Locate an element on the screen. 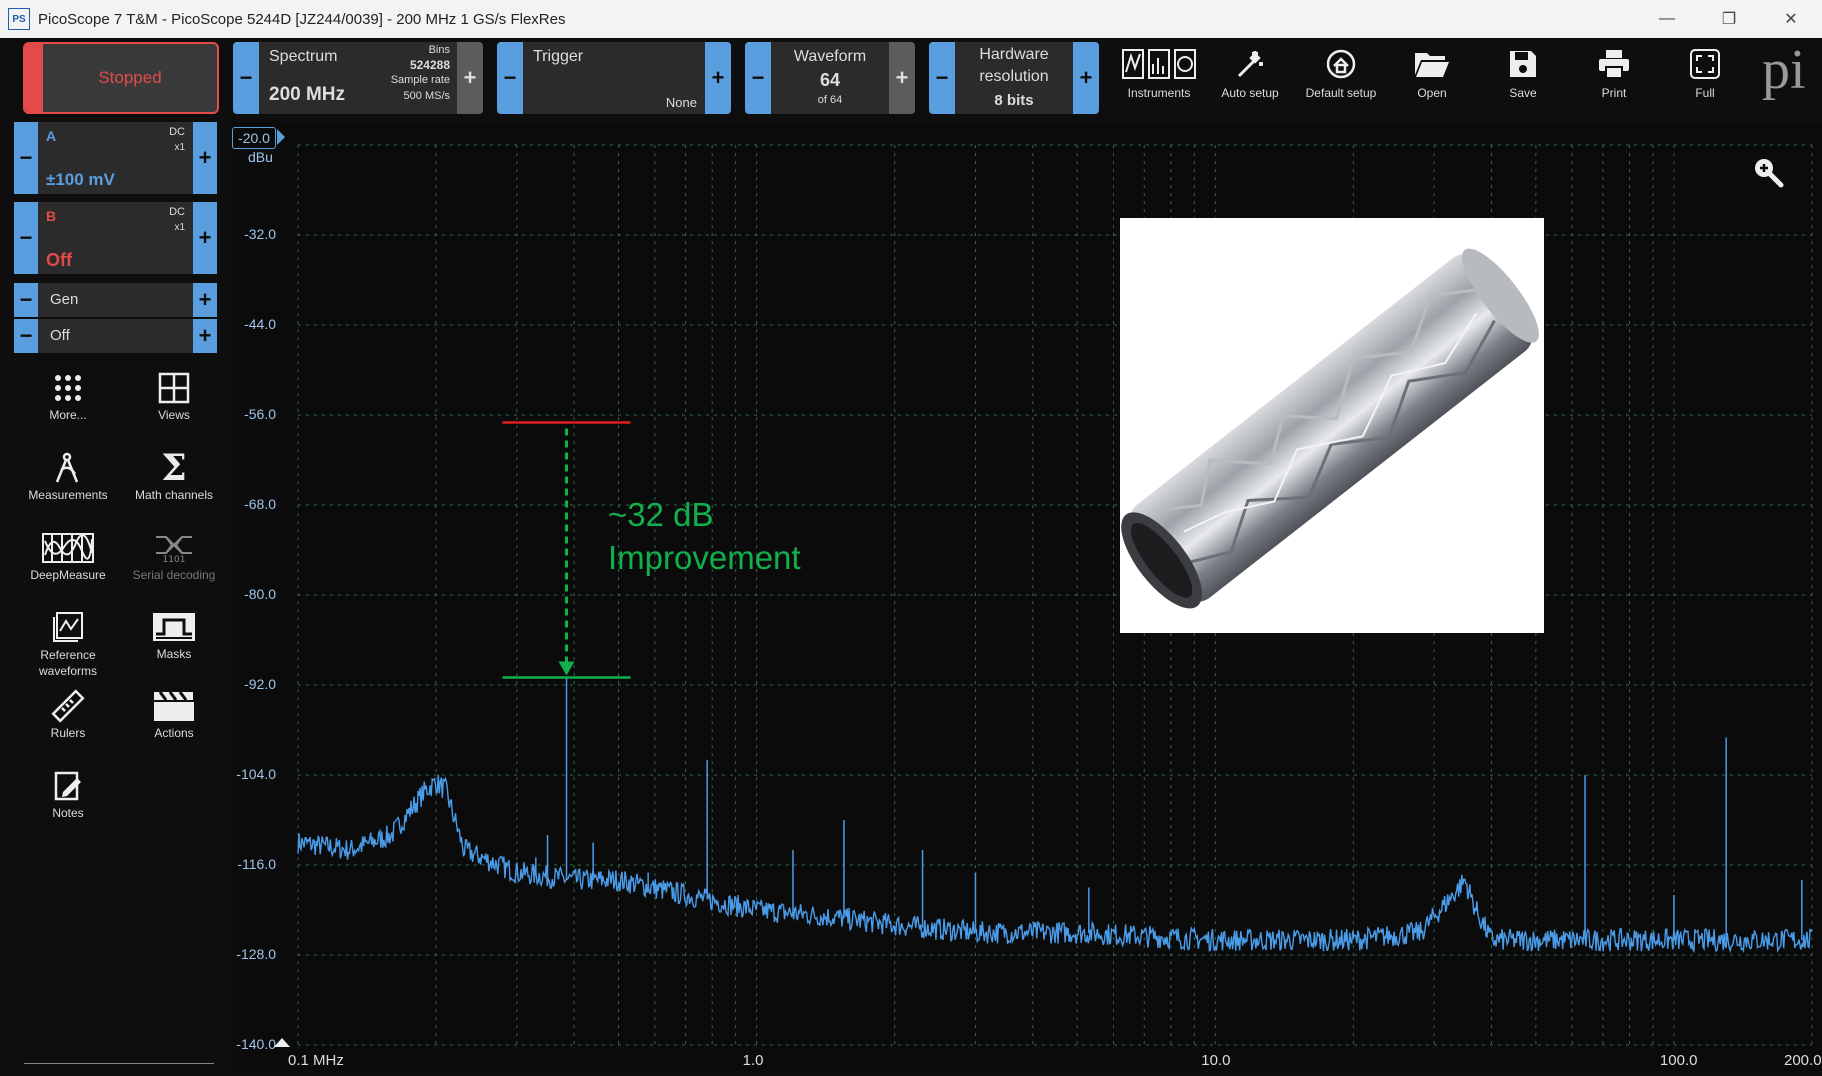 The width and height of the screenshot is (1822, 1076). print-label: Print is located at coordinates (1614, 93).